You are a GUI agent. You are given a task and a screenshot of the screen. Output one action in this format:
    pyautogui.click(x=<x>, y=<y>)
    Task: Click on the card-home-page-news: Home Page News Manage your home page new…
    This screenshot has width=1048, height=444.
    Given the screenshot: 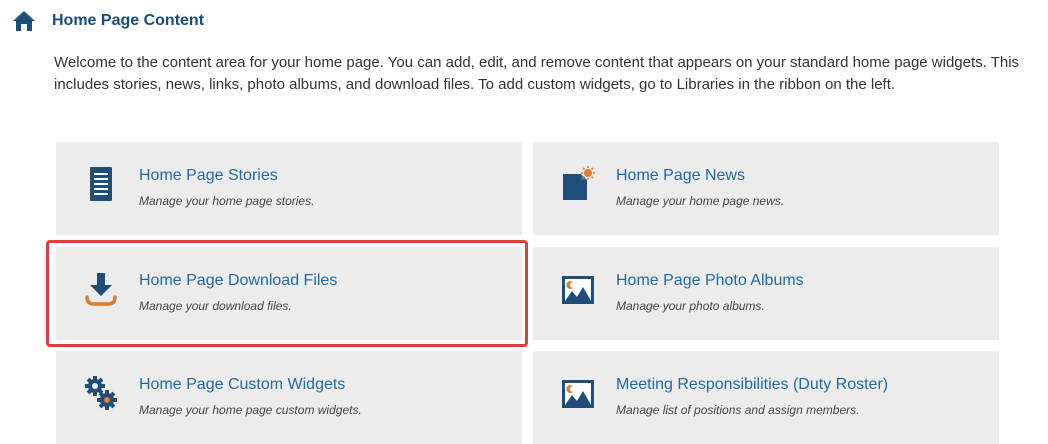 What is the action you would take?
    pyautogui.click(x=766, y=188)
    